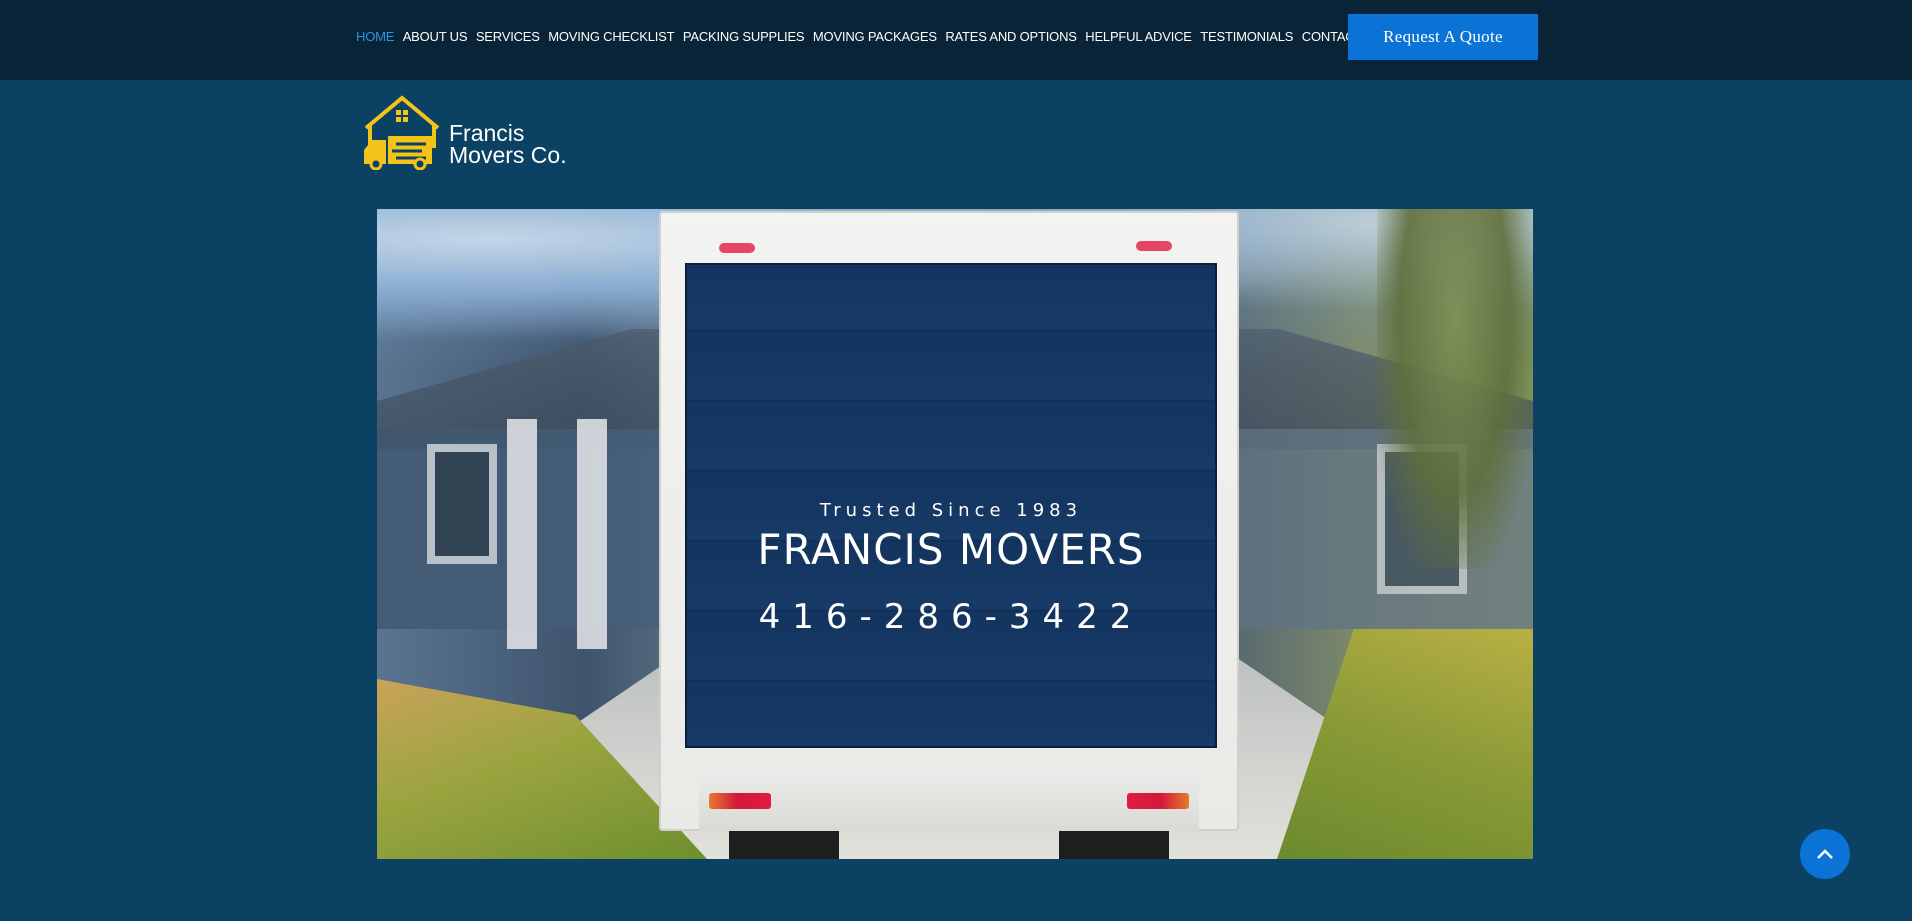 The width and height of the screenshot is (1912, 921). What do you see at coordinates (737, 248) in the screenshot?
I see `truck-top-light-left` at bounding box center [737, 248].